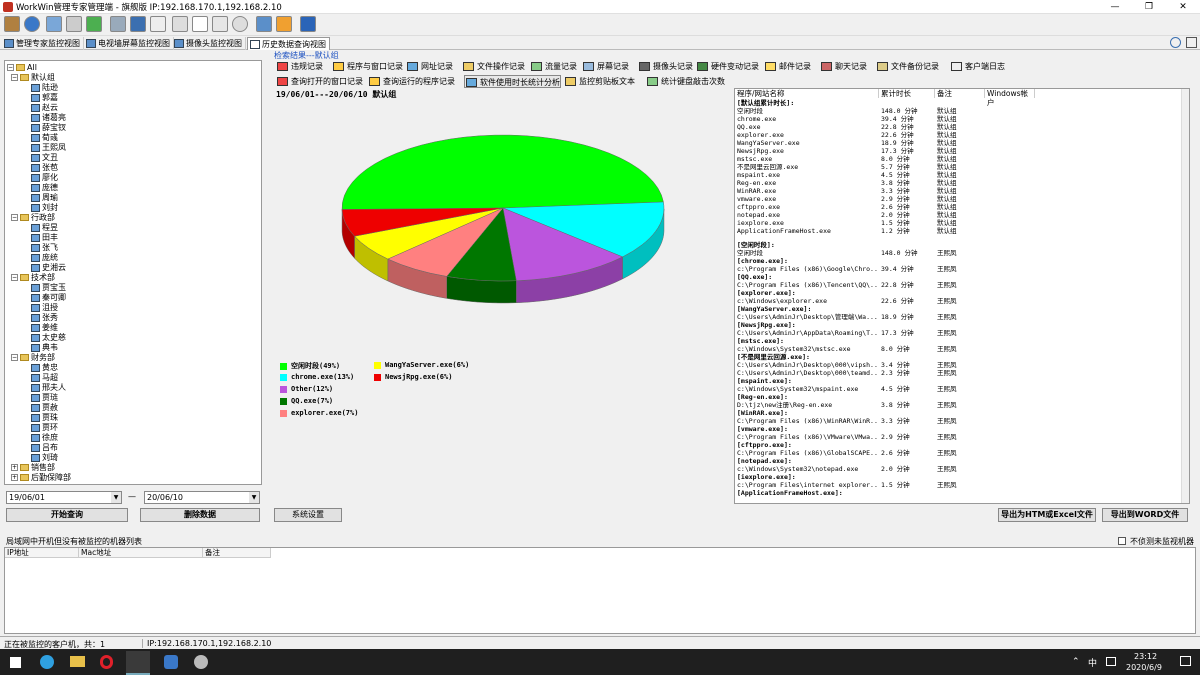 The height and width of the screenshot is (675, 1200). I want to click on record-tool-button: 统计键盘敲击次数, so click(685, 81).